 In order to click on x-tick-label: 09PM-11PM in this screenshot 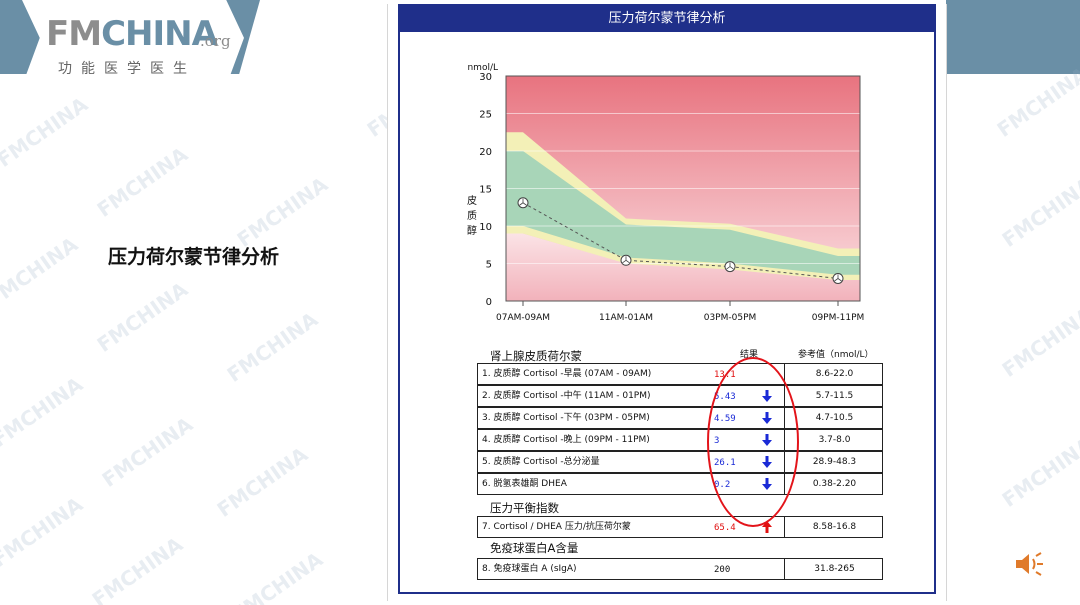, I will do `click(838, 318)`.